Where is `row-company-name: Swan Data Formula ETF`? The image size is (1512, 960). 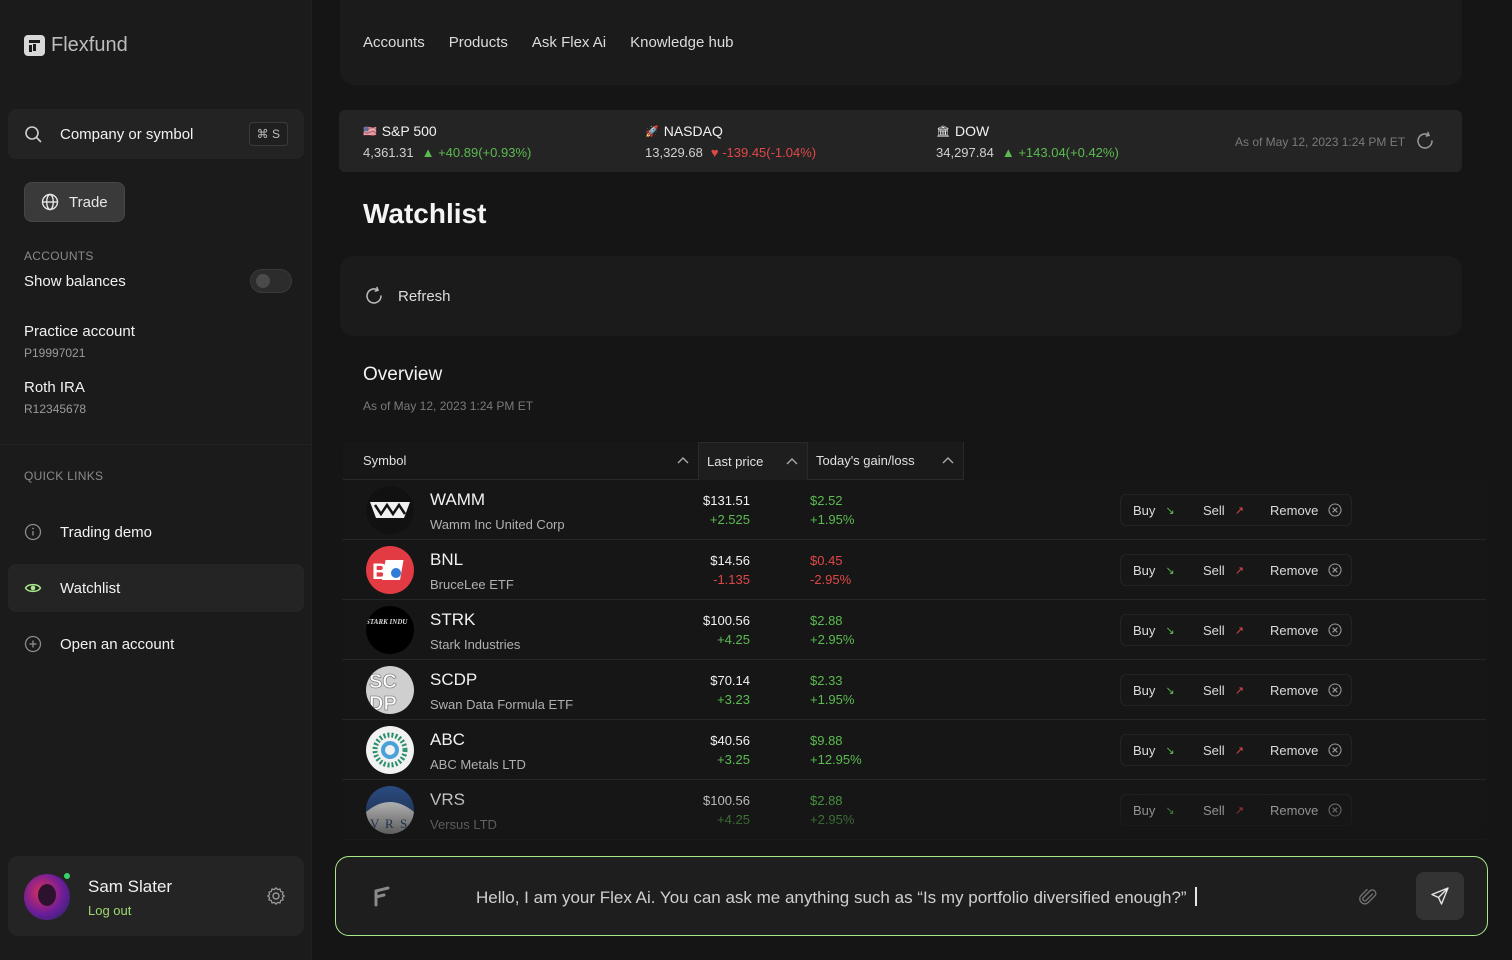
row-company-name: Swan Data Formula ETF is located at coordinates (502, 704).